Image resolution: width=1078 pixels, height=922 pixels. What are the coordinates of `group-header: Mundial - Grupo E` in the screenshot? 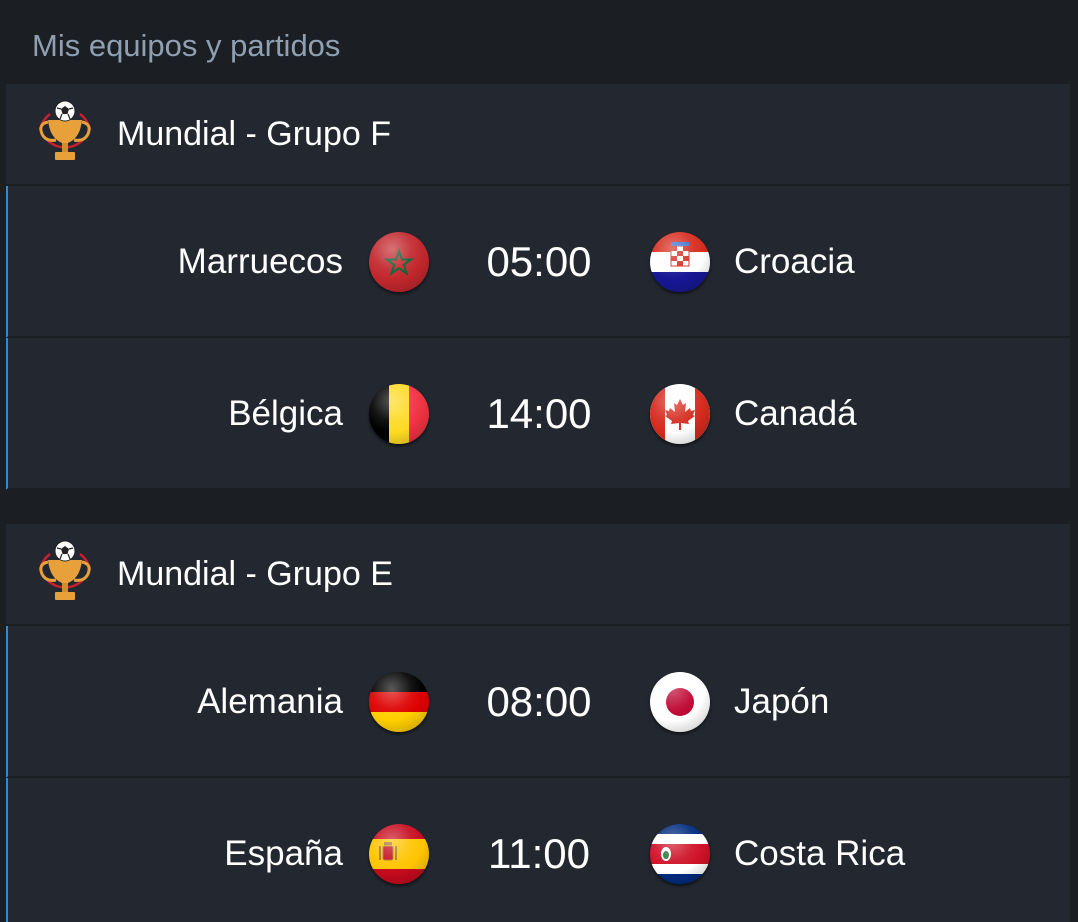 It's located at (538, 575).